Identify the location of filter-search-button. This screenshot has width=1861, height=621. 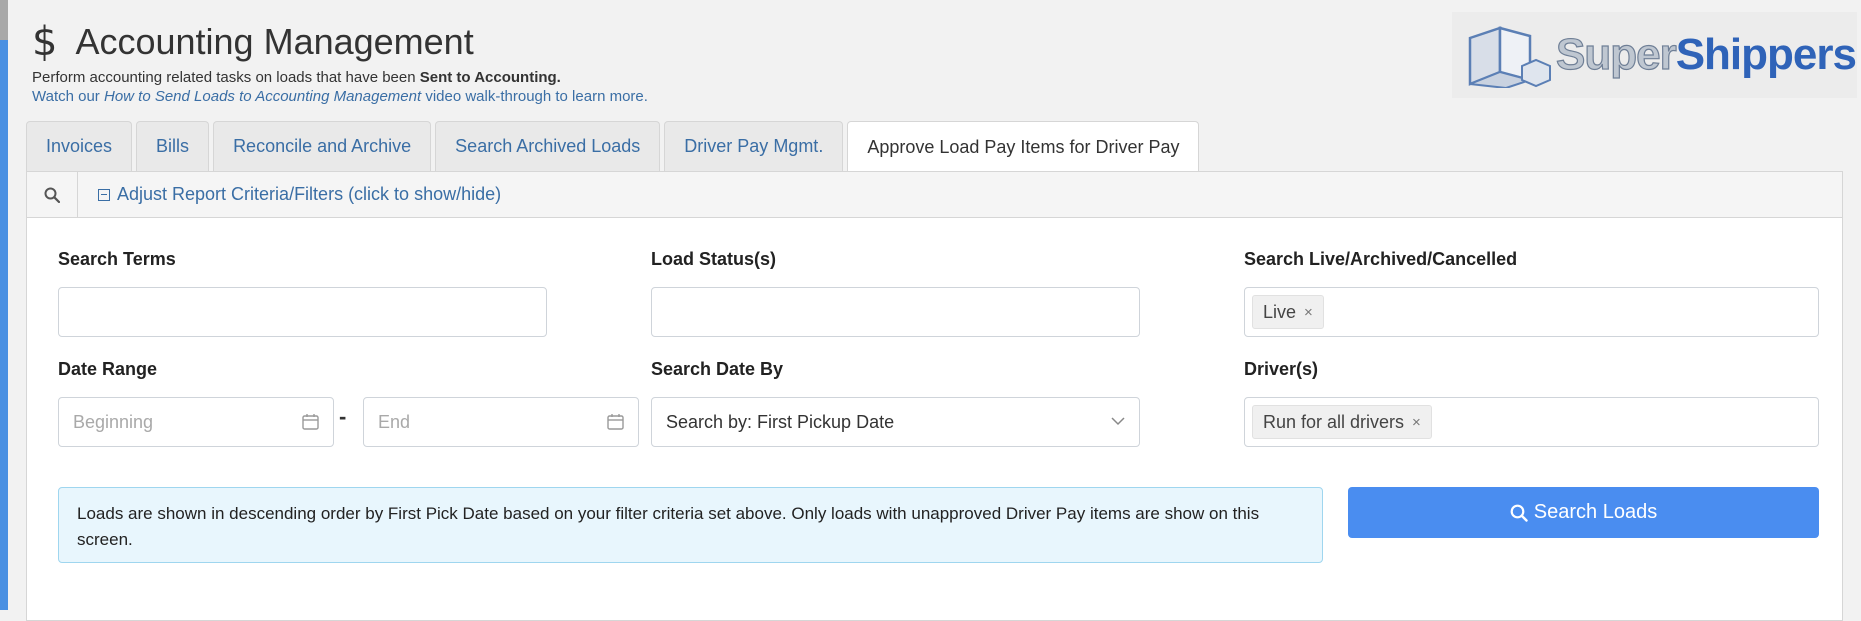
(52, 194).